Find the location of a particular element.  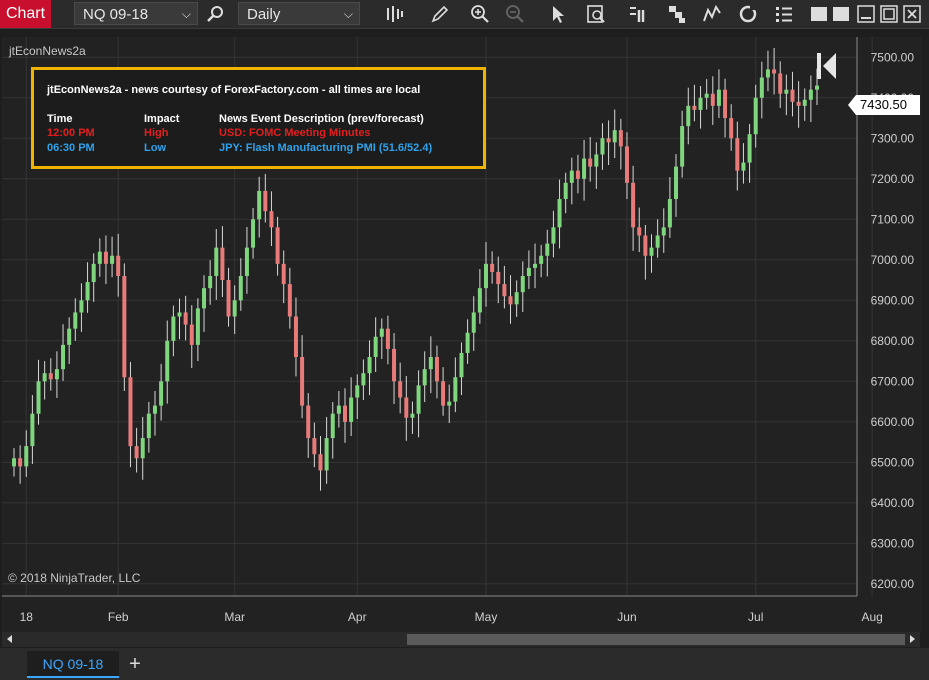

scrollbar-graphics is located at coordinates (461, 639).